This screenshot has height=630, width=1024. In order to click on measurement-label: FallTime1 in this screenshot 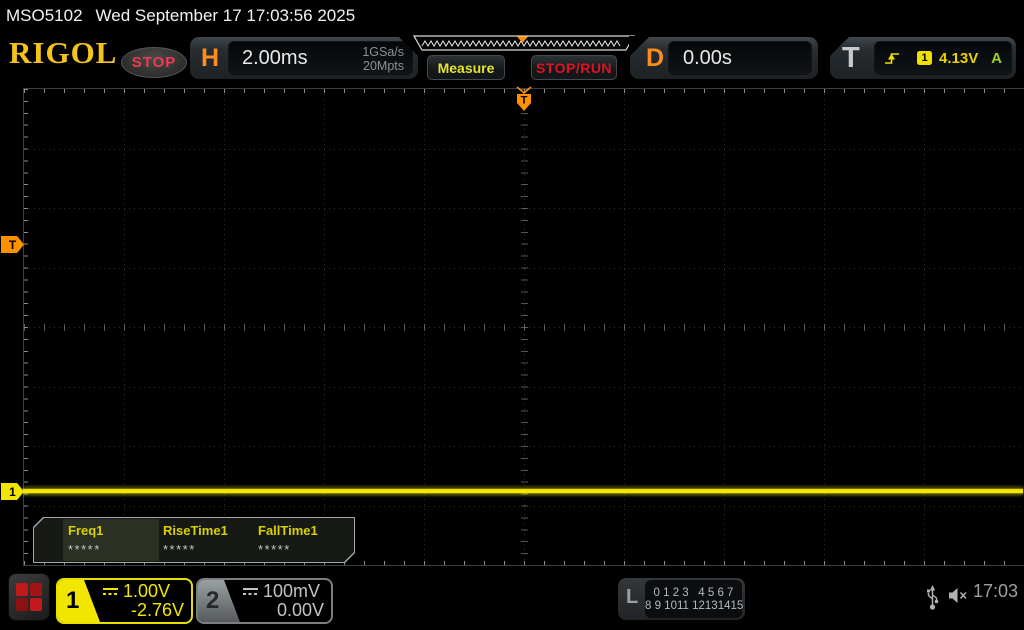, I will do `click(288, 530)`.